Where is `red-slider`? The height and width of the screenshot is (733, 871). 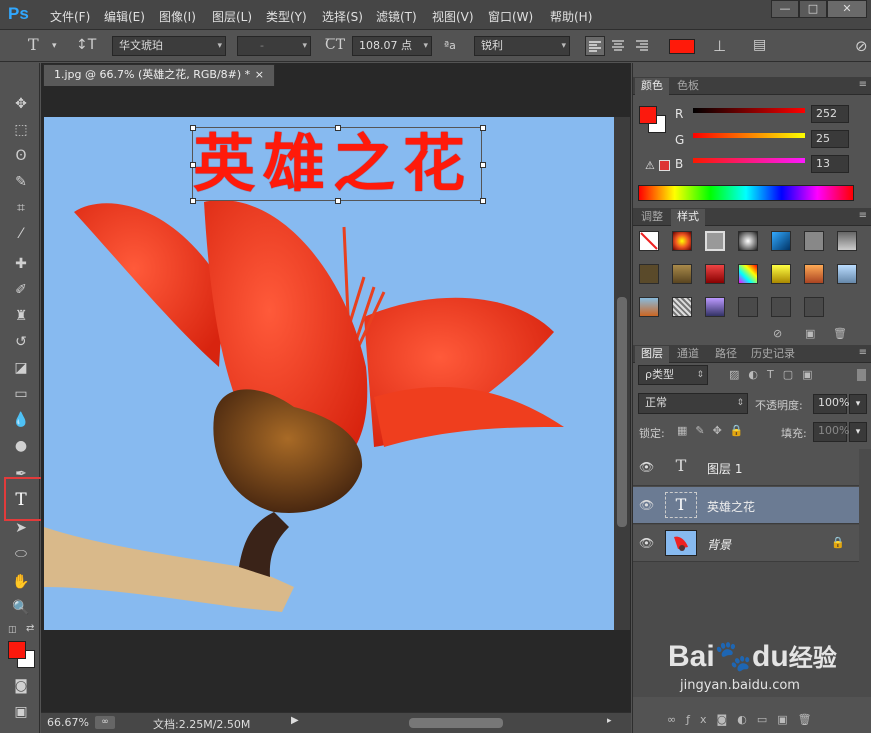
red-slider is located at coordinates (749, 110).